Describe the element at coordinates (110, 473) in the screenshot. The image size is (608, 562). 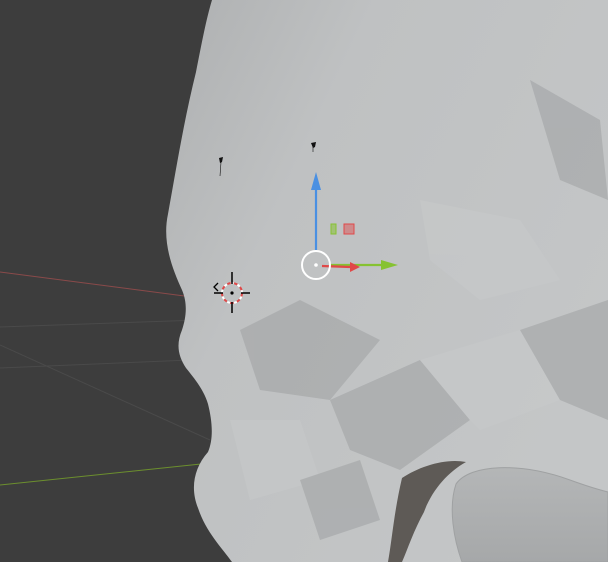
I see `y-axis-line` at that location.